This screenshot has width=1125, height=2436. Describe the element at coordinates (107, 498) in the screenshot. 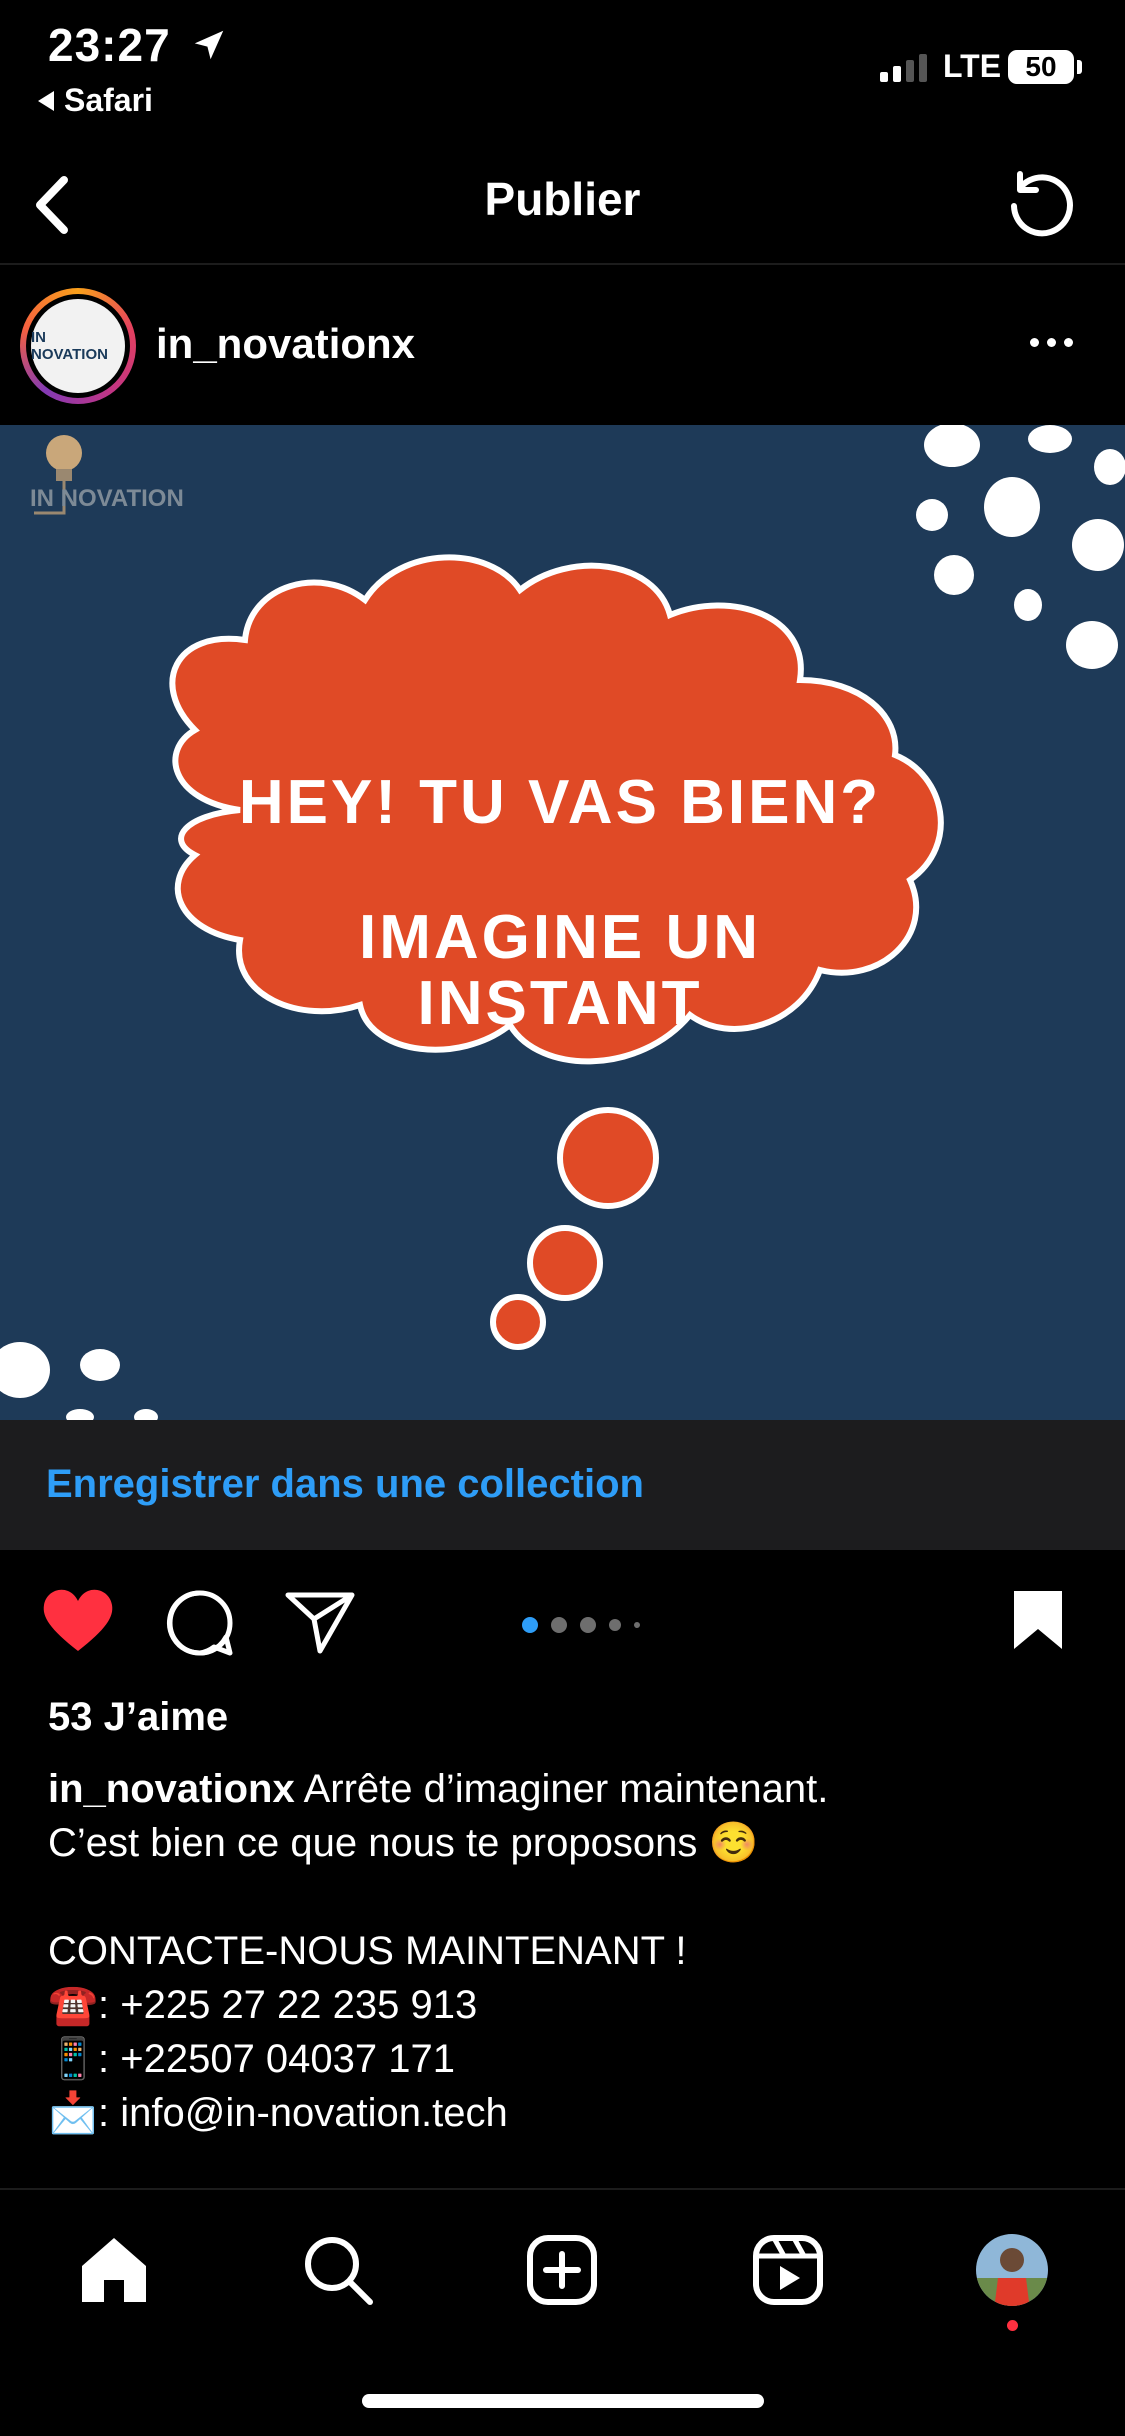

I see `brand-watermark: IN NOVATION` at that location.